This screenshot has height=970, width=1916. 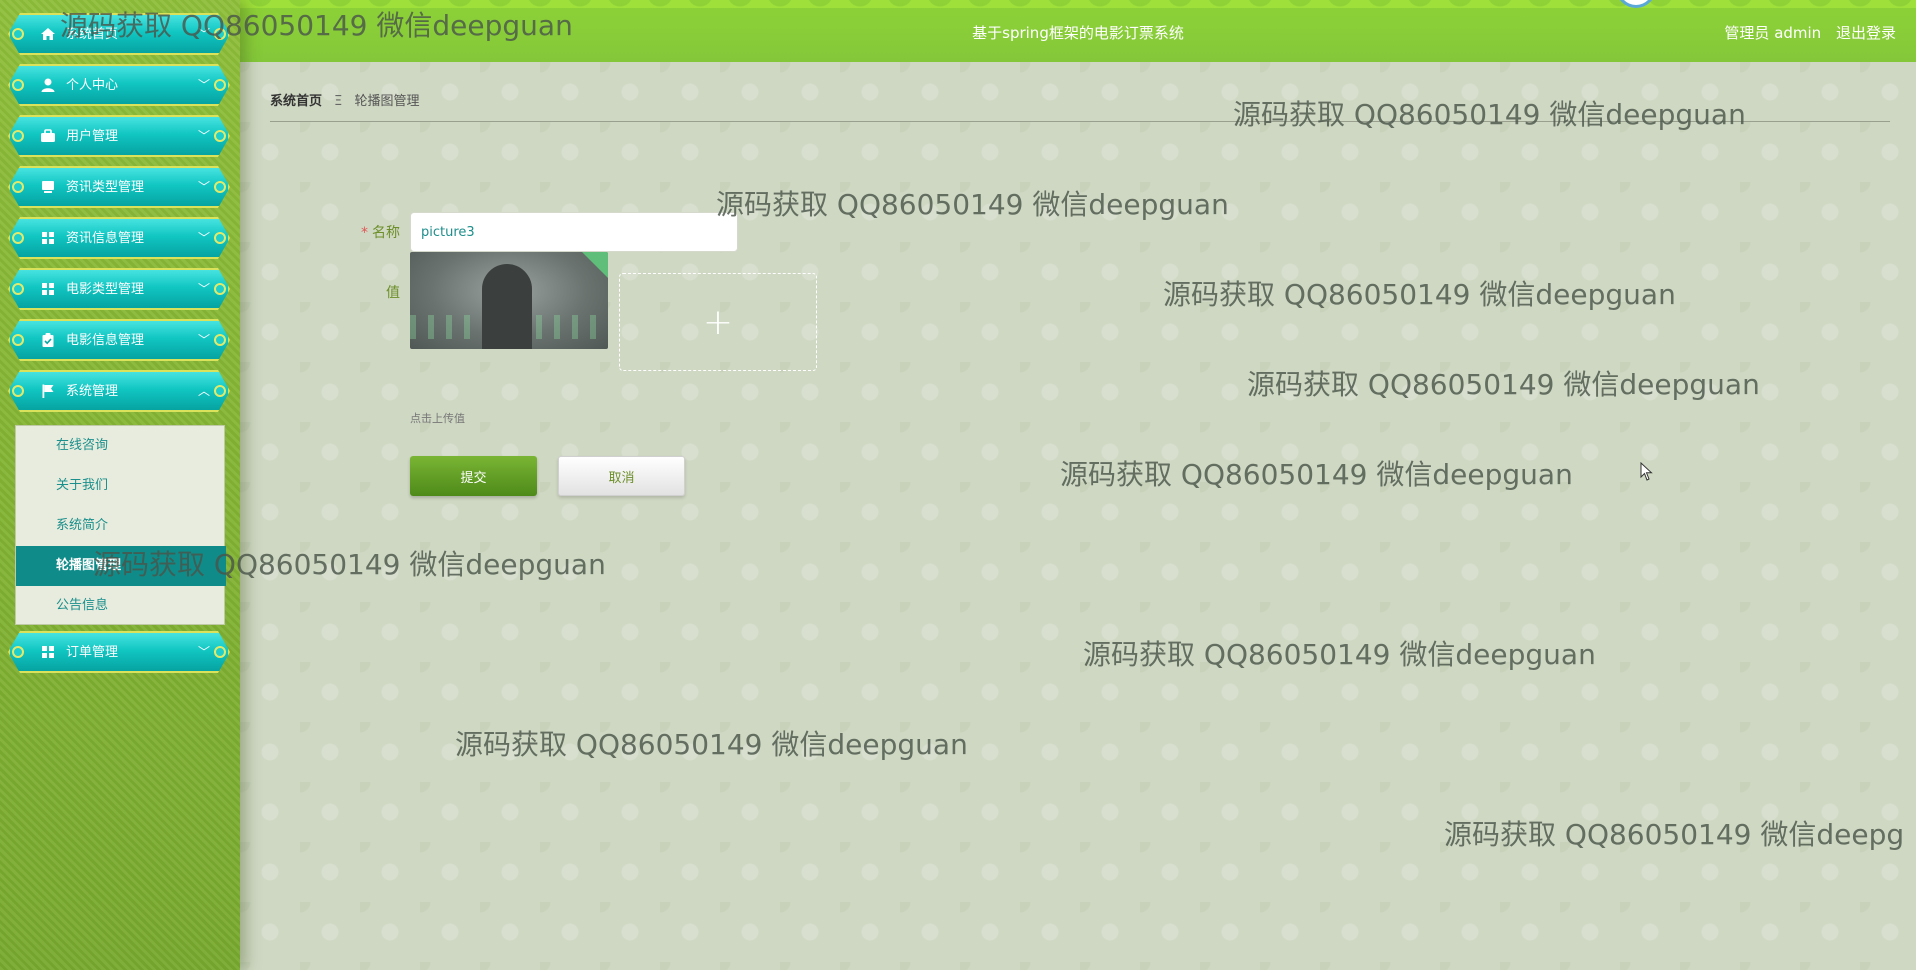 I want to click on required-mark: *, so click(x=364, y=233).